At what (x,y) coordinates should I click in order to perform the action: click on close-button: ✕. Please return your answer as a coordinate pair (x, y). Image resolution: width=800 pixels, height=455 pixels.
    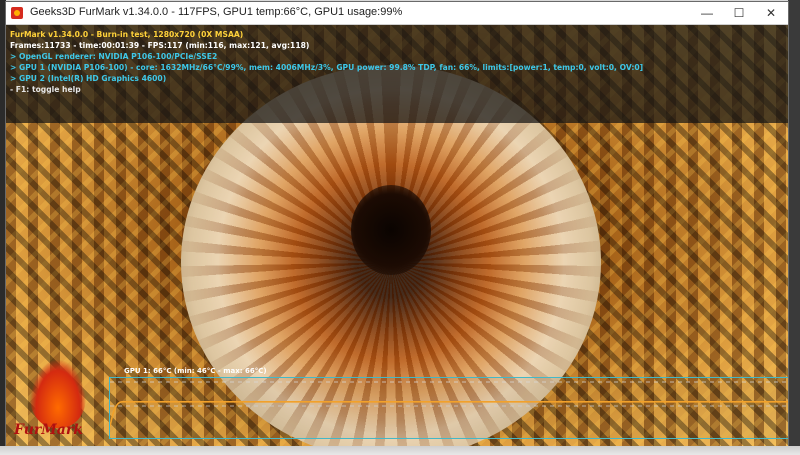
    Looking at the image, I should click on (771, 13).